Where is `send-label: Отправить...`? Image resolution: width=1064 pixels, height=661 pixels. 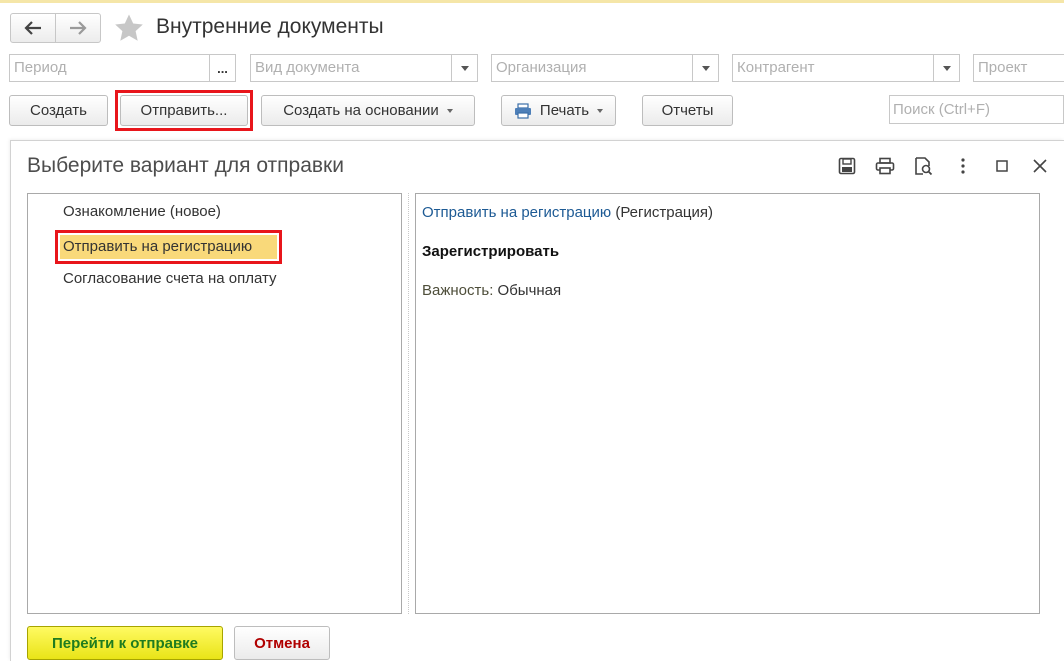
send-label: Отправить... is located at coordinates (184, 110).